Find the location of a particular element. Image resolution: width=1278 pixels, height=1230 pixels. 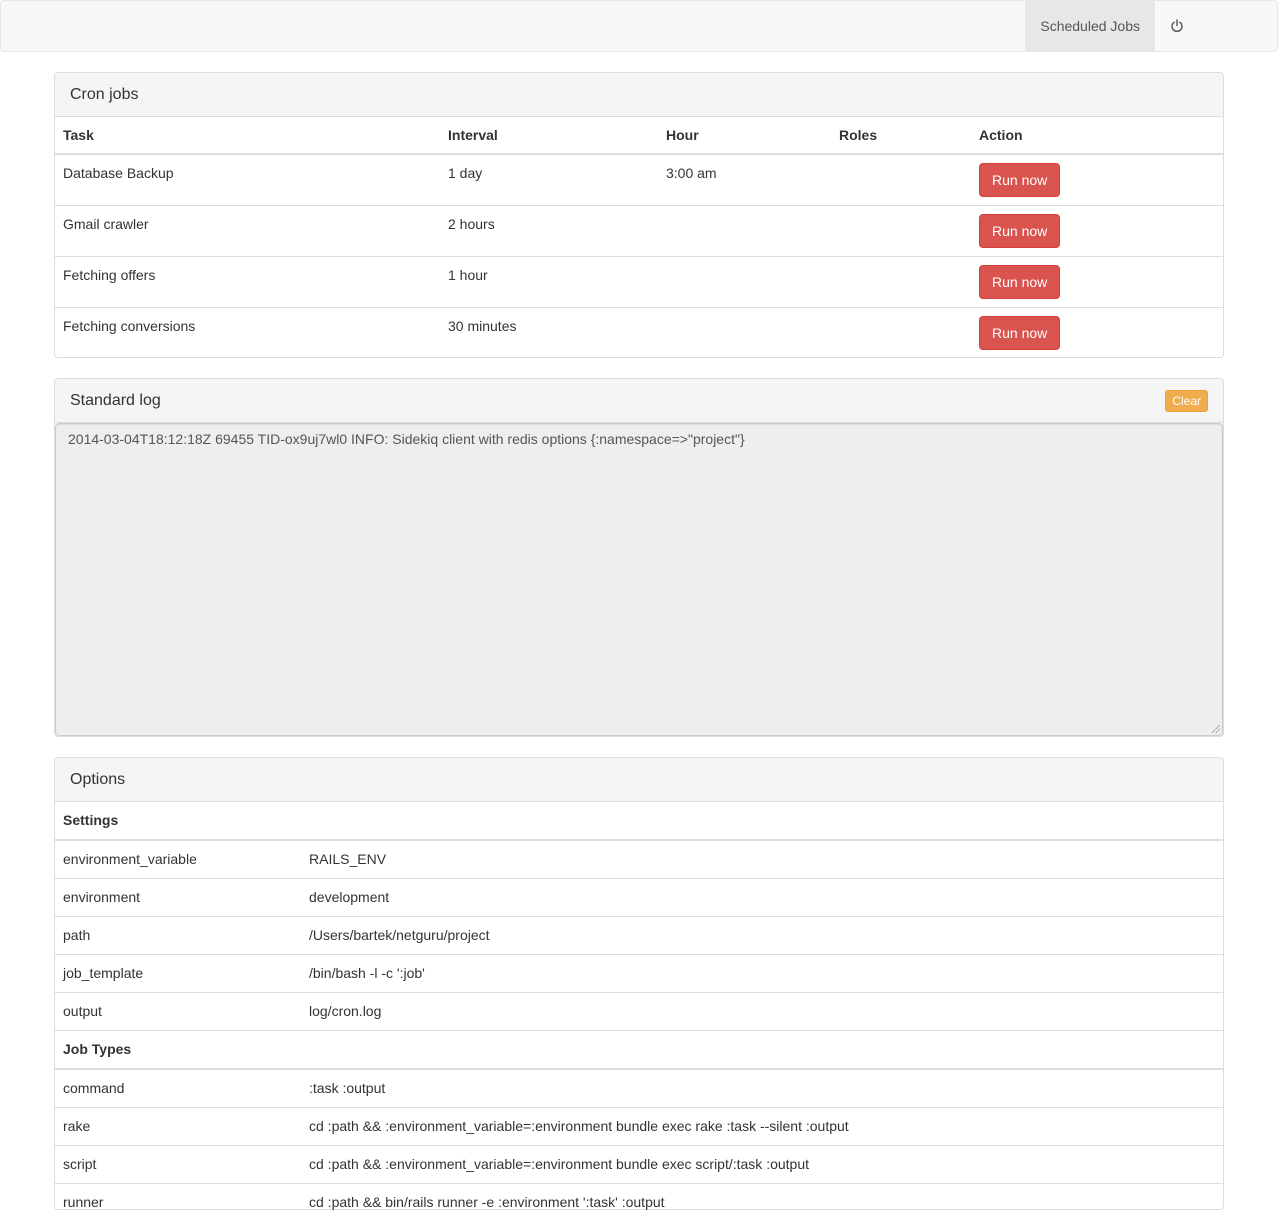

table-row: command :task :output is located at coordinates (639, 1088).